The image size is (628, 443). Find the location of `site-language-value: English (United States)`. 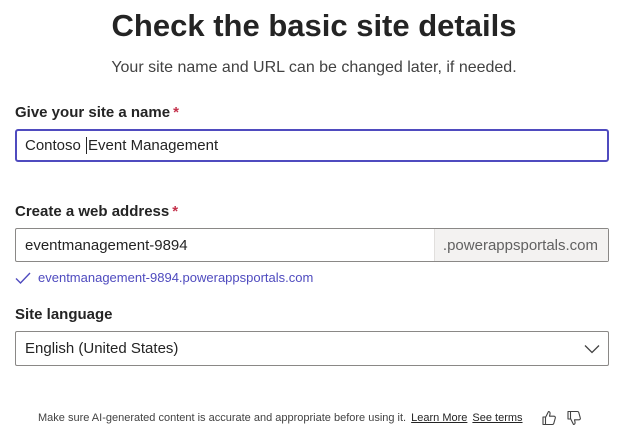

site-language-value: English (United States) is located at coordinates (102, 348).